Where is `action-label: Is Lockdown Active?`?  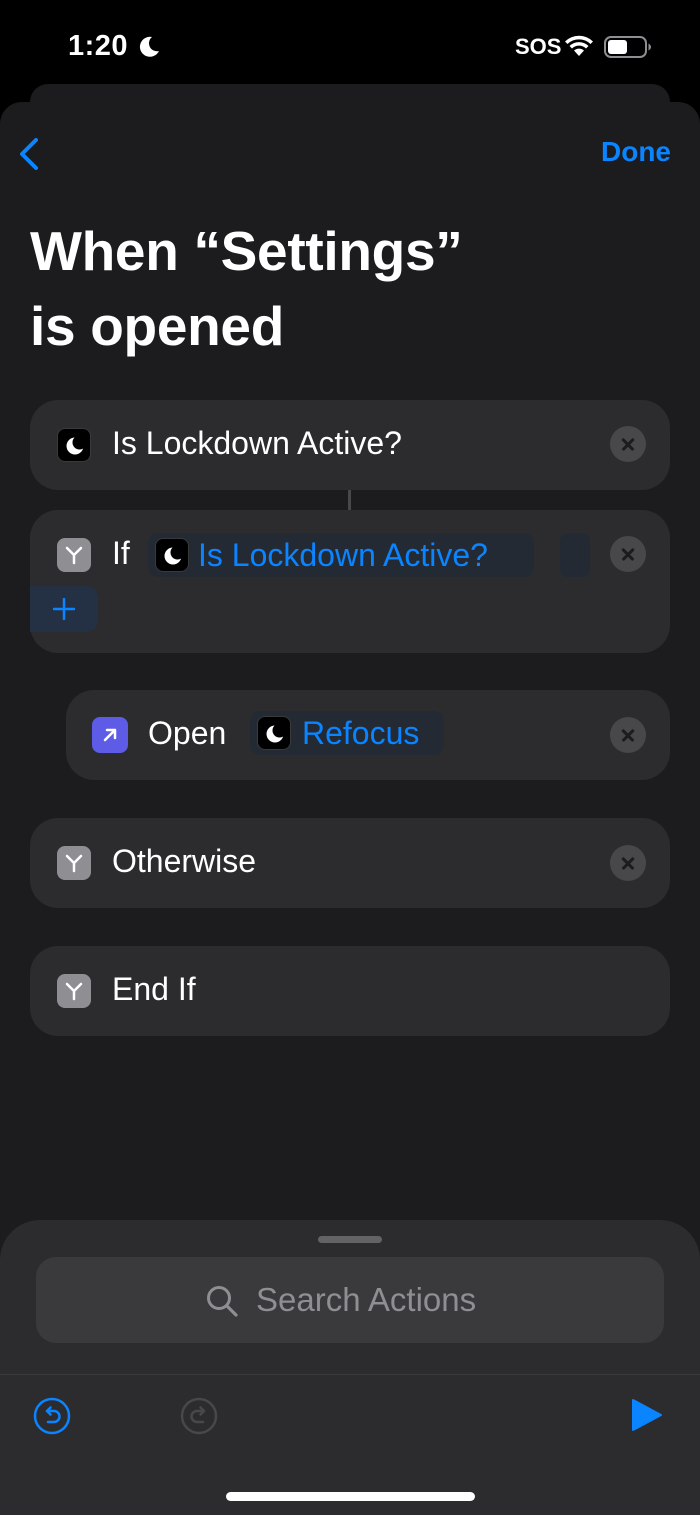
action-label: Is Lockdown Active? is located at coordinates (257, 443).